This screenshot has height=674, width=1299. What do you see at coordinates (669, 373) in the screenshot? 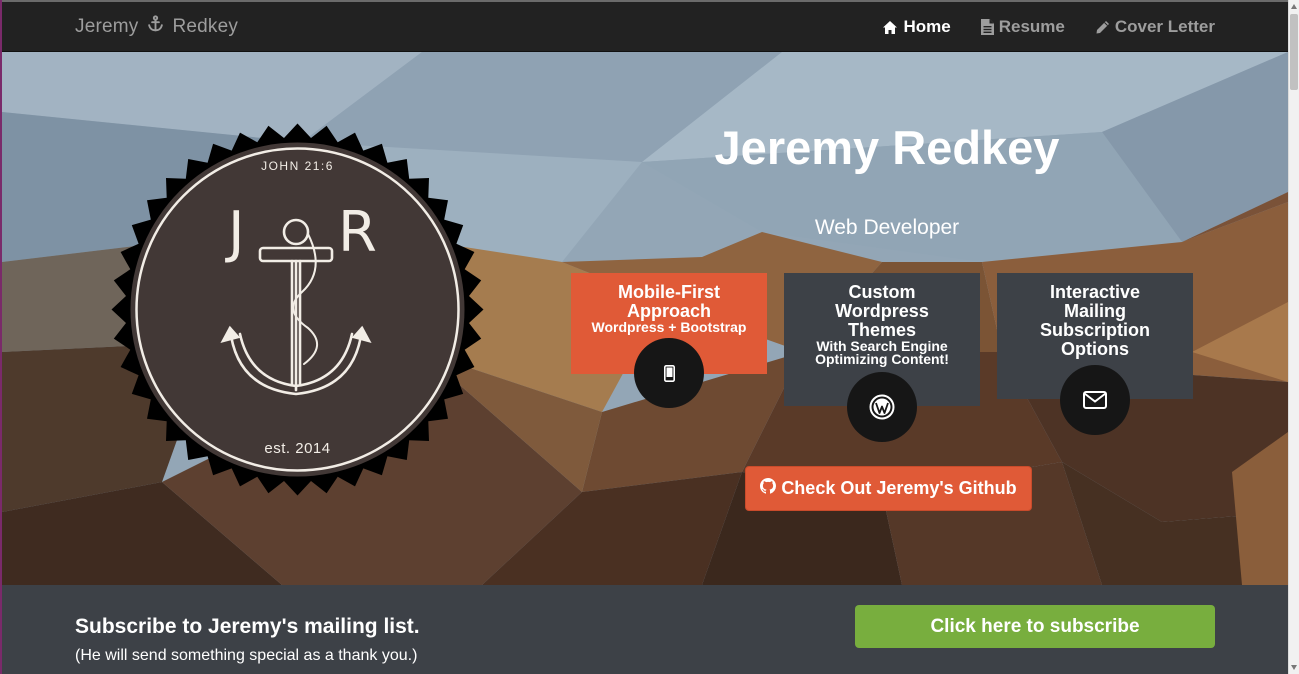
I see `mobile-phone-icon` at bounding box center [669, 373].